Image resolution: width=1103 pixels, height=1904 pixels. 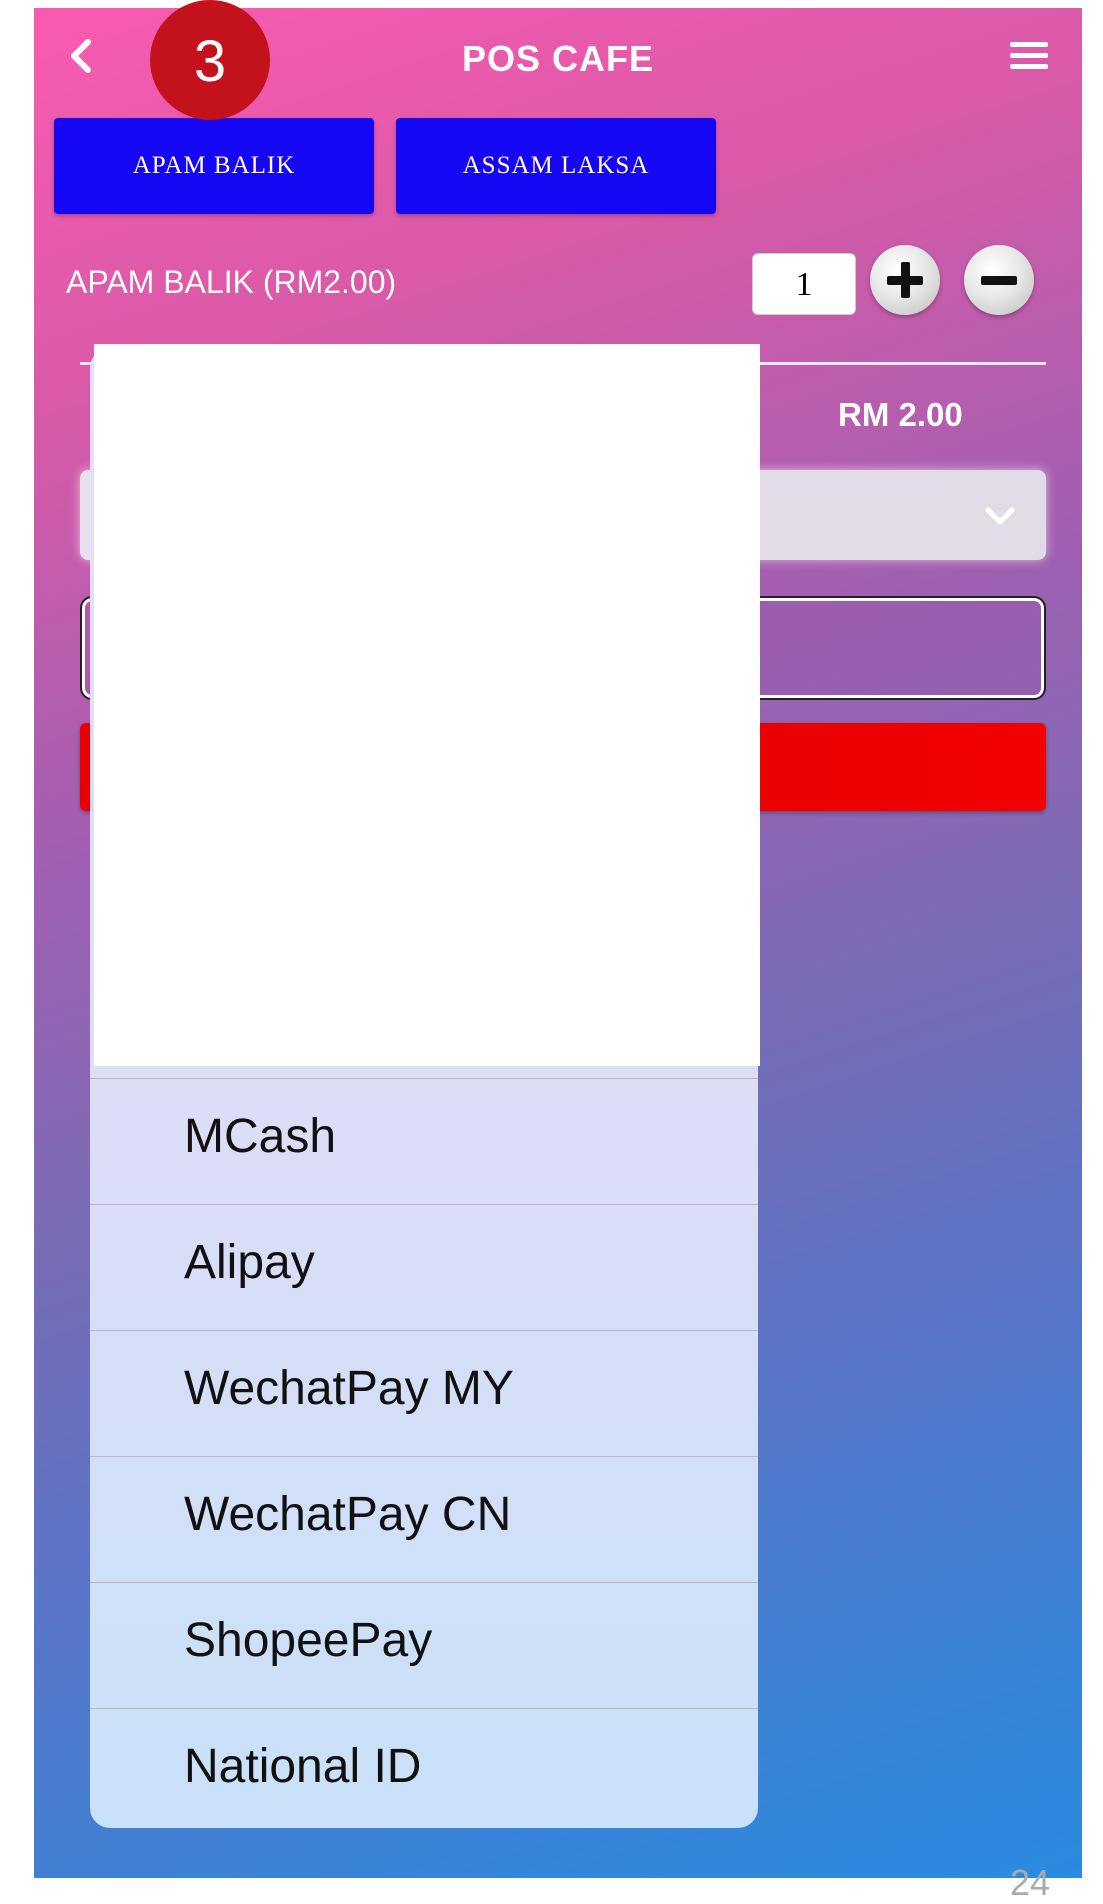 I want to click on option-wechatpay-my: WechatPay MY, so click(x=424, y=1393).